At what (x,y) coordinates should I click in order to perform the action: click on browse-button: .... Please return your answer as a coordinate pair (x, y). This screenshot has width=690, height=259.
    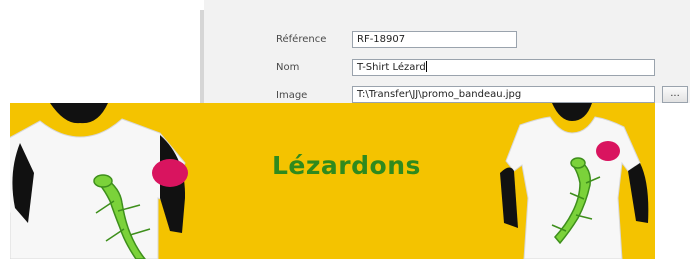
    Looking at the image, I should click on (675, 94).